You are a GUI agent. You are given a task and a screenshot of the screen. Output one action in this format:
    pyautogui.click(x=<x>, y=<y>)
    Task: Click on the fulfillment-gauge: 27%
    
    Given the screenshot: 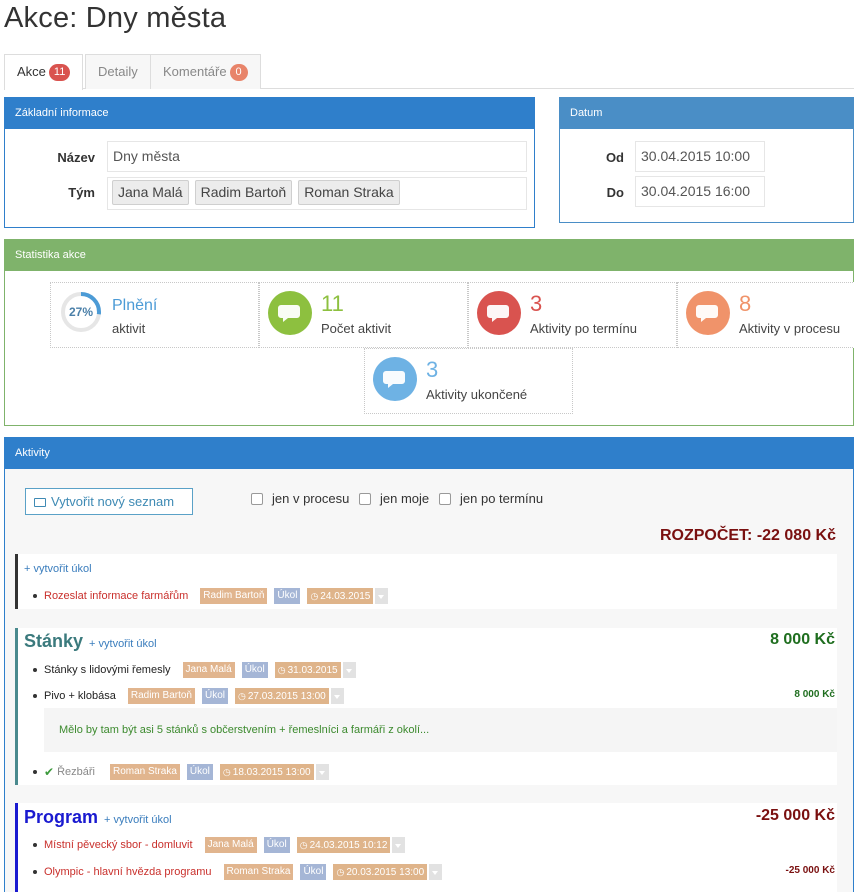 What is the action you would take?
    pyautogui.click(x=81, y=312)
    